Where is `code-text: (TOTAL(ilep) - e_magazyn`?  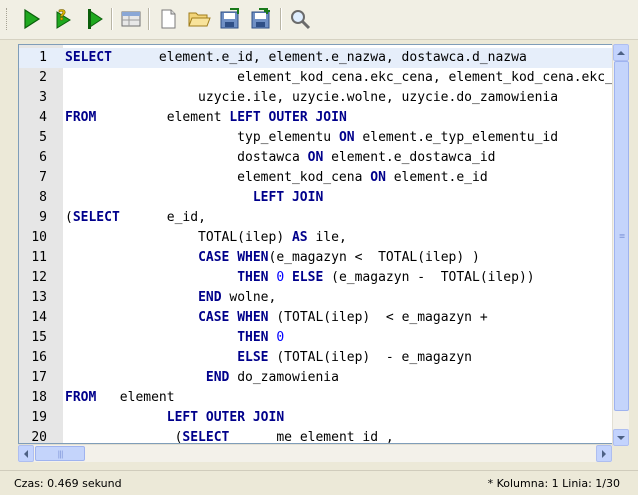
code-text: (TOTAL(ilep) - e_magazyn is located at coordinates (370, 357).